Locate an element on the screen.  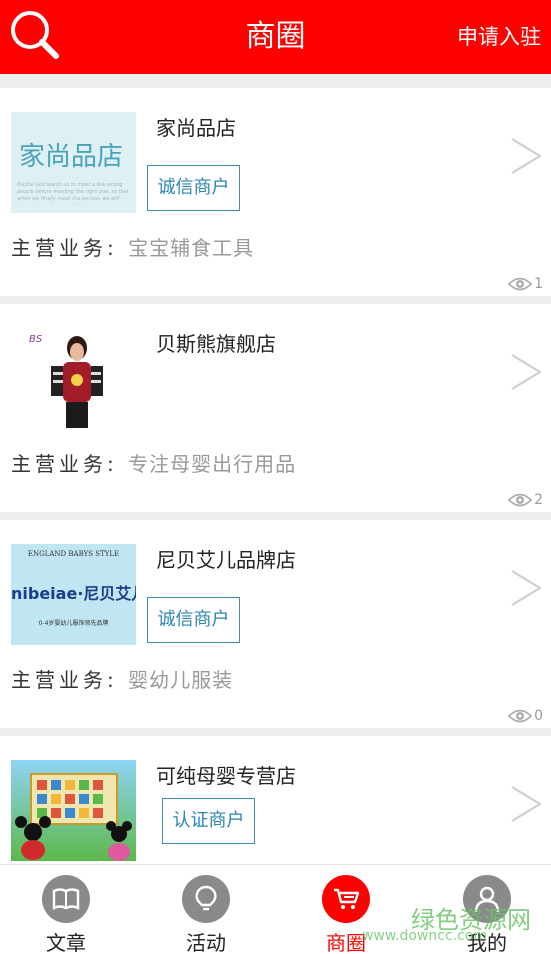
shop-logo is located at coordinates (73, 810).